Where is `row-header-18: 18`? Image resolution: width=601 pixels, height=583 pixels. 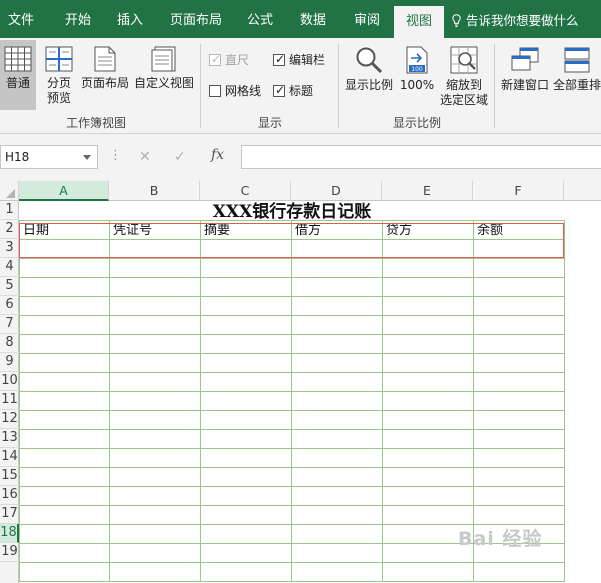
row-header-18: 18 is located at coordinates (9, 533).